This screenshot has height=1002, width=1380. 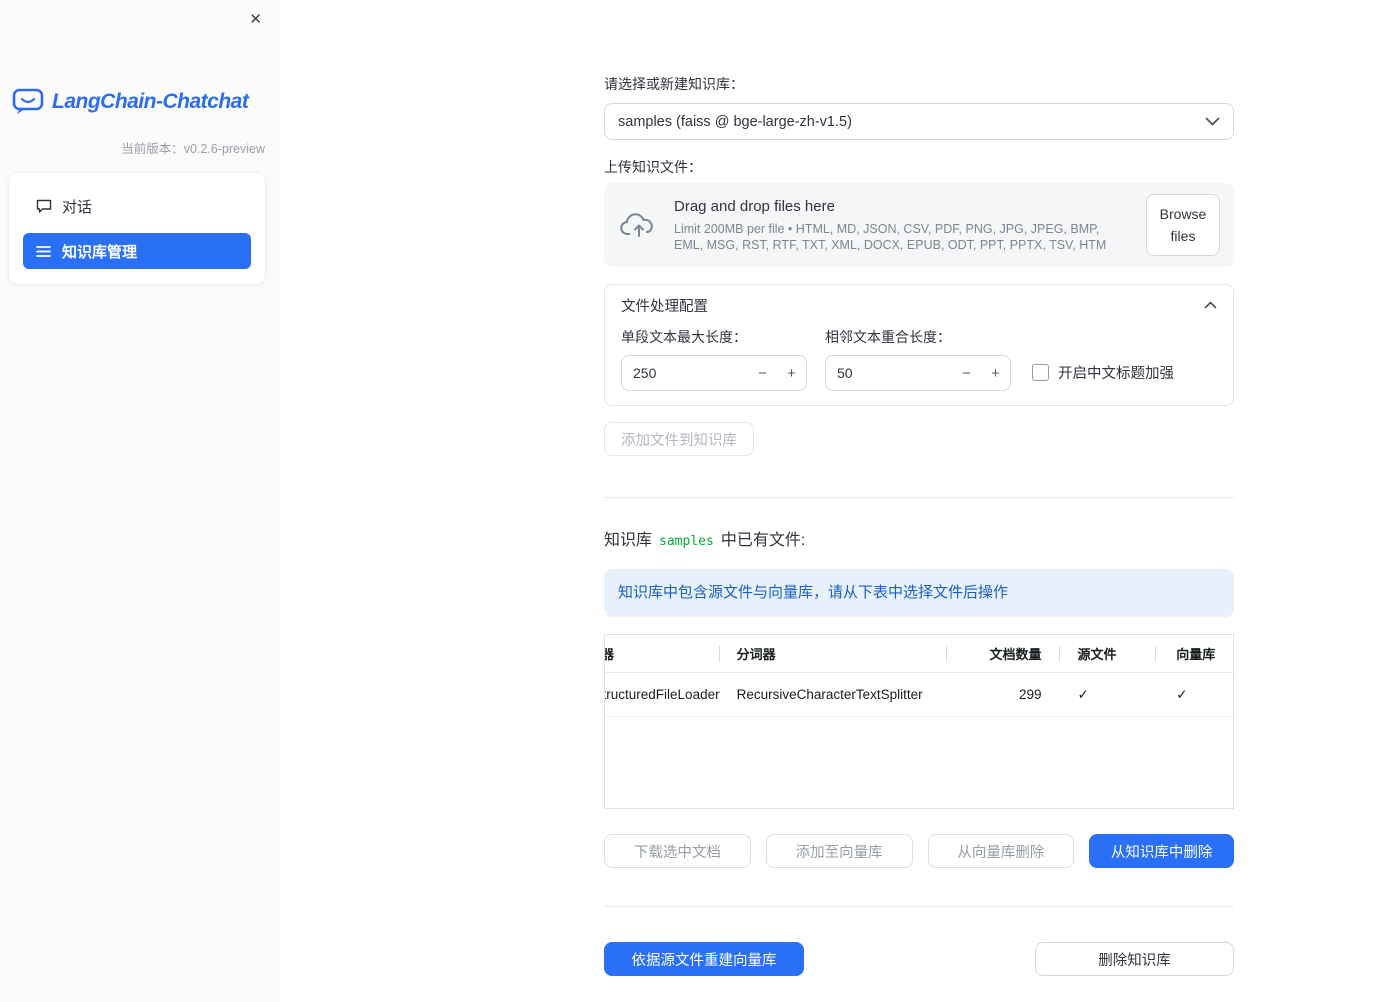 What do you see at coordinates (679, 439) in the screenshot?
I see `add-files-to-kb-button: 添加文件到知识库` at bounding box center [679, 439].